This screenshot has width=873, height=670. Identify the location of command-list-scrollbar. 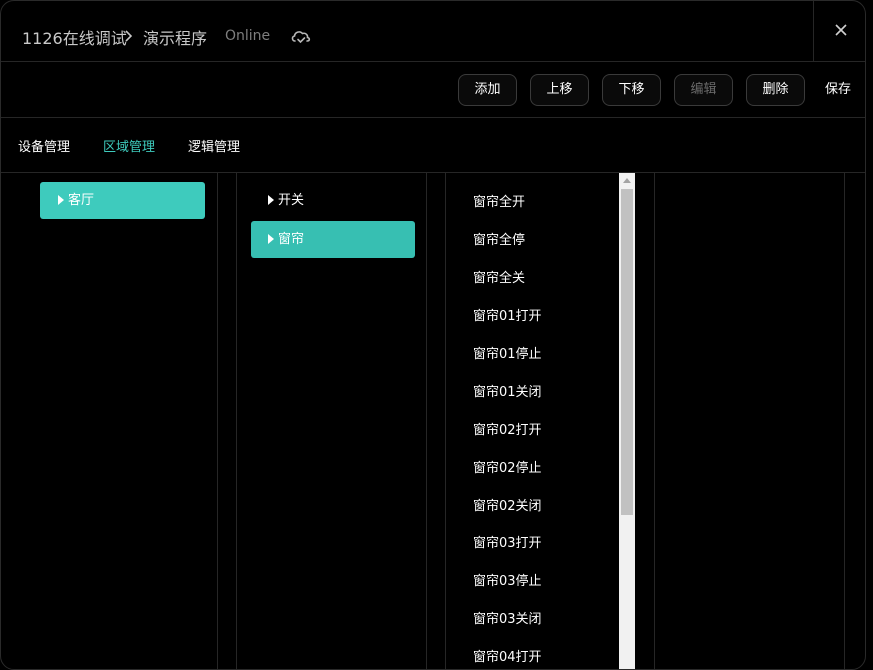
(627, 421).